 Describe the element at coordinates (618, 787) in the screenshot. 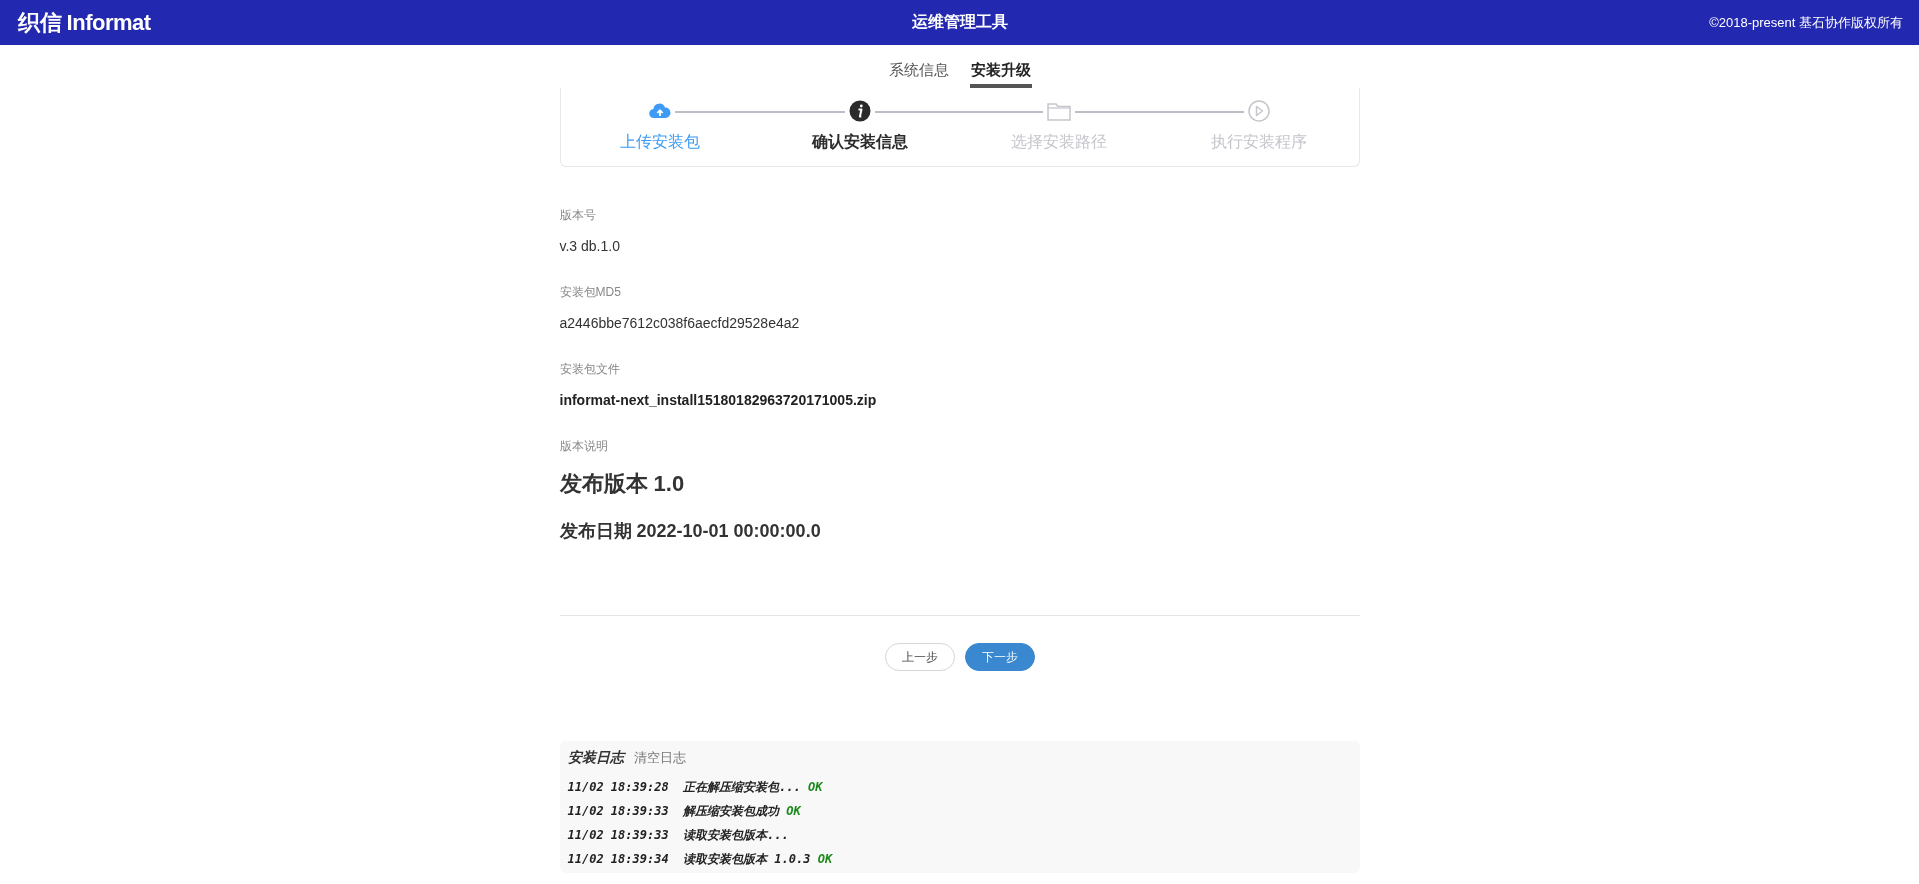

I see `log-time: 11/02 18:39:28` at that location.